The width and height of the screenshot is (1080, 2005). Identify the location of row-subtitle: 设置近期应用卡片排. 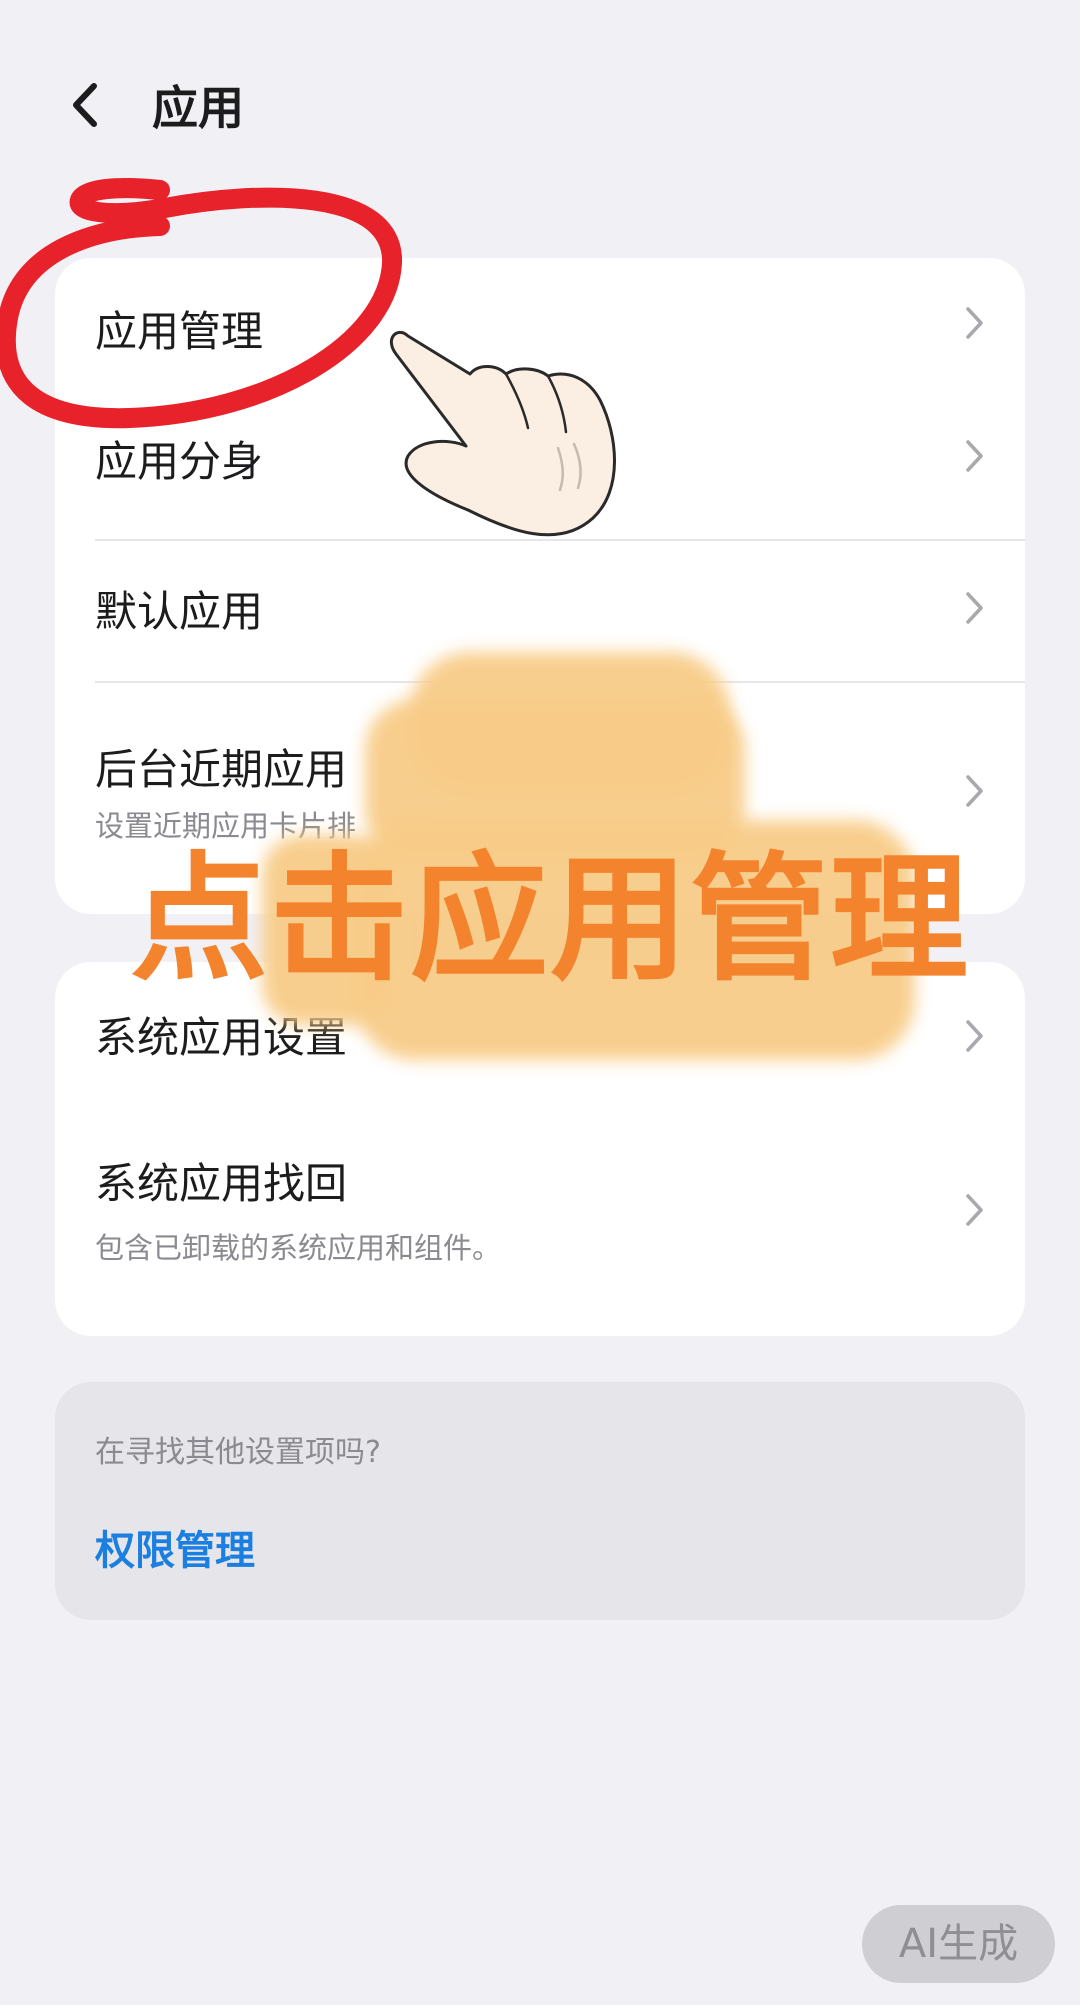
(226, 826).